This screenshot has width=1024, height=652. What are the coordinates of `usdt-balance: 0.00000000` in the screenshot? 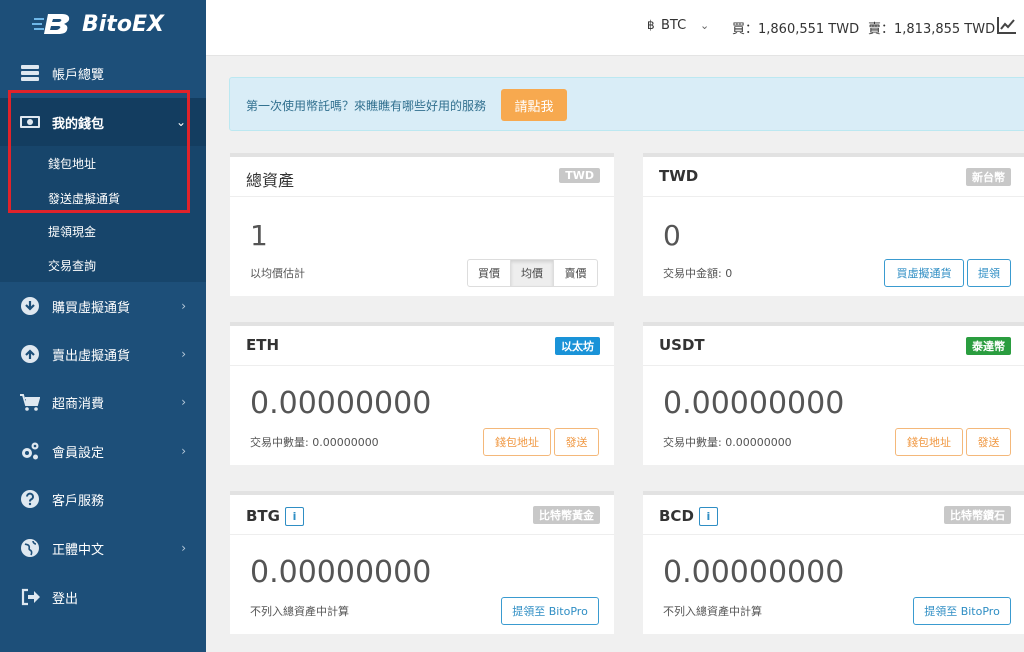 It's located at (754, 403).